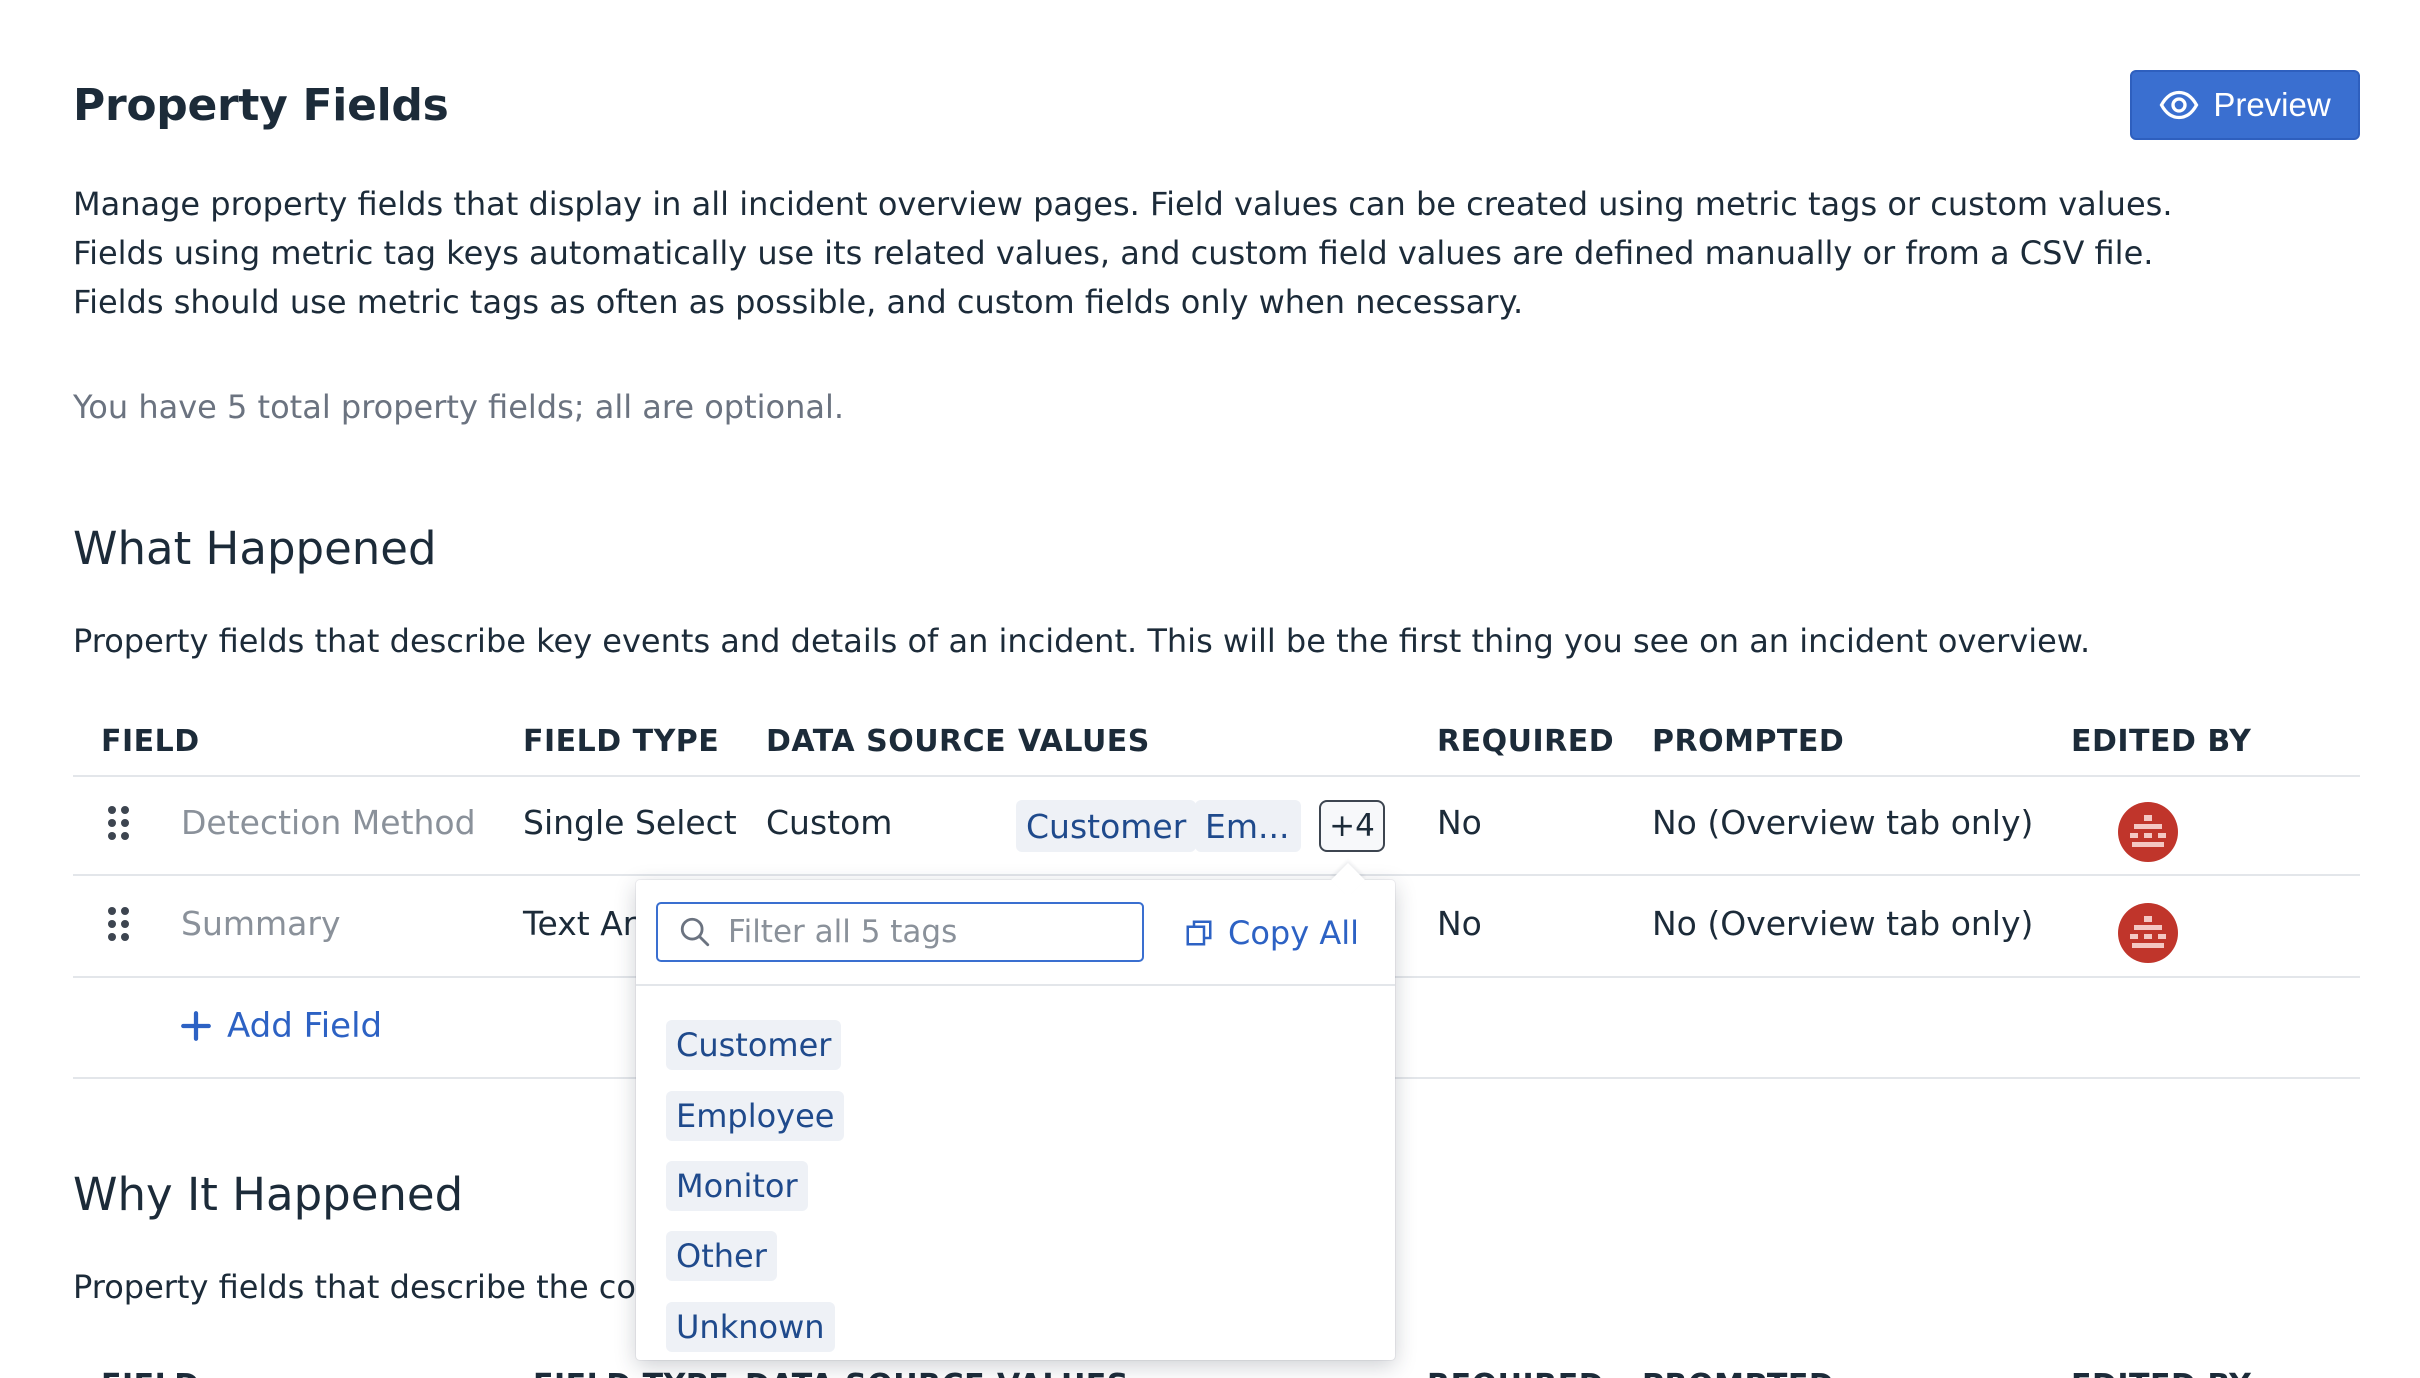  Describe the element at coordinates (268, 1194) in the screenshot. I see `section-title-why-it-happened: Why It Happened` at that location.